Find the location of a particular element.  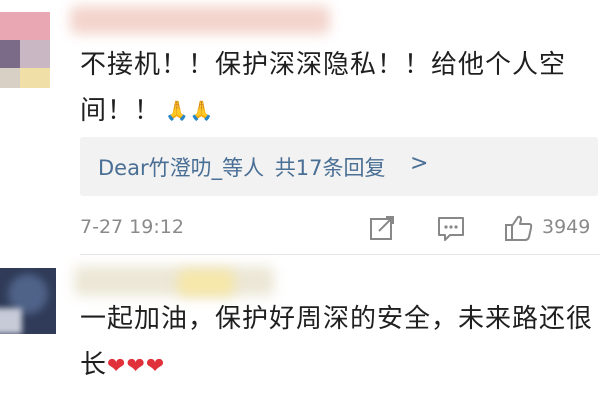

thumbs-up-icon is located at coordinates (519, 230).